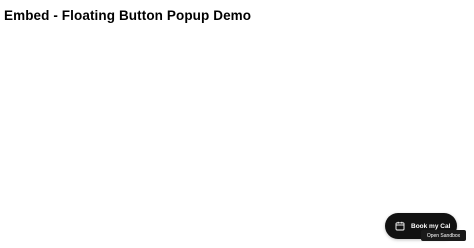 This screenshot has height=248, width=474. I want to click on open-sandbox-label: Open Sandbox, so click(443, 235).